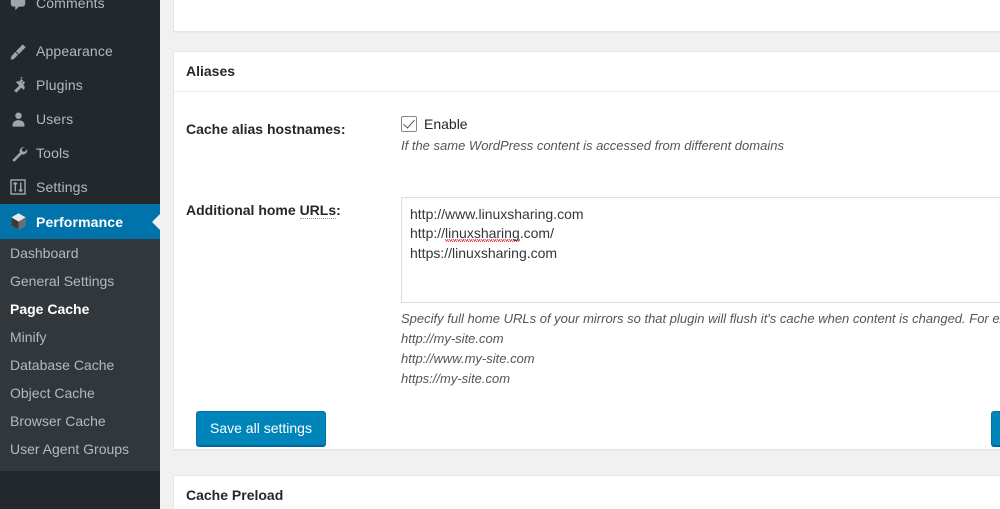 This screenshot has height=509, width=1000. Describe the element at coordinates (263, 210) in the screenshot. I see `label-additional-home-urls-text: Additional home URLs:` at that location.